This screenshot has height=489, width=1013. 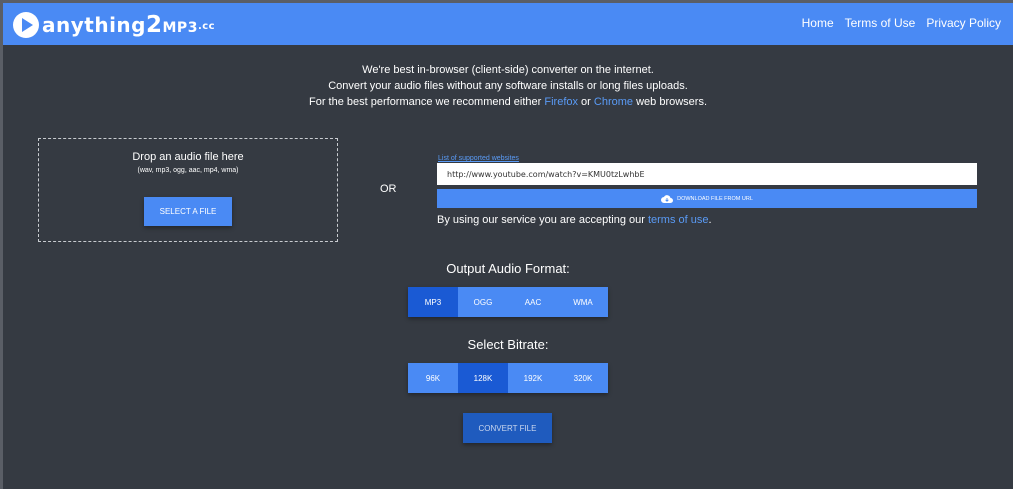 I want to click on cloud-download-icon, so click(x=667, y=198).